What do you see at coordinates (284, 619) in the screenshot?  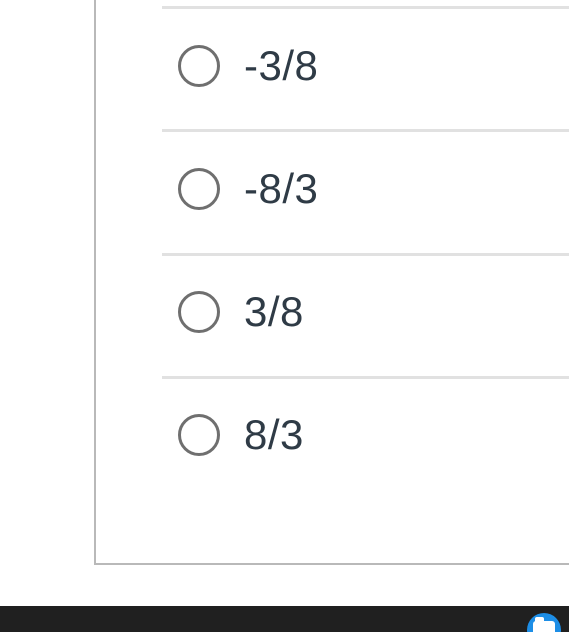 I see `taskbar` at bounding box center [284, 619].